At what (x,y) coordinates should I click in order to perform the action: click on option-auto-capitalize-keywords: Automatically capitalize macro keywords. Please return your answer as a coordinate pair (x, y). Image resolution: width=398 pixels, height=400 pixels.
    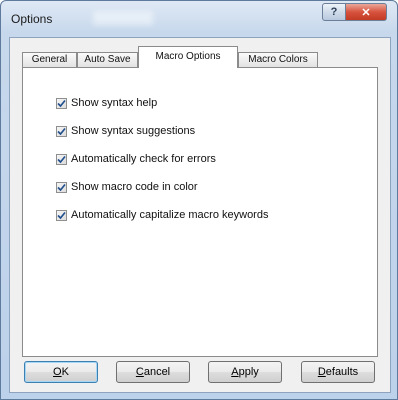
    Looking at the image, I should click on (162, 215).